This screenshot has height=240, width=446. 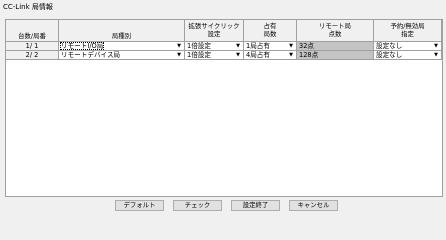 What do you see at coordinates (121, 36) in the screenshot?
I see `header-station-type-label: 局種別` at bounding box center [121, 36].